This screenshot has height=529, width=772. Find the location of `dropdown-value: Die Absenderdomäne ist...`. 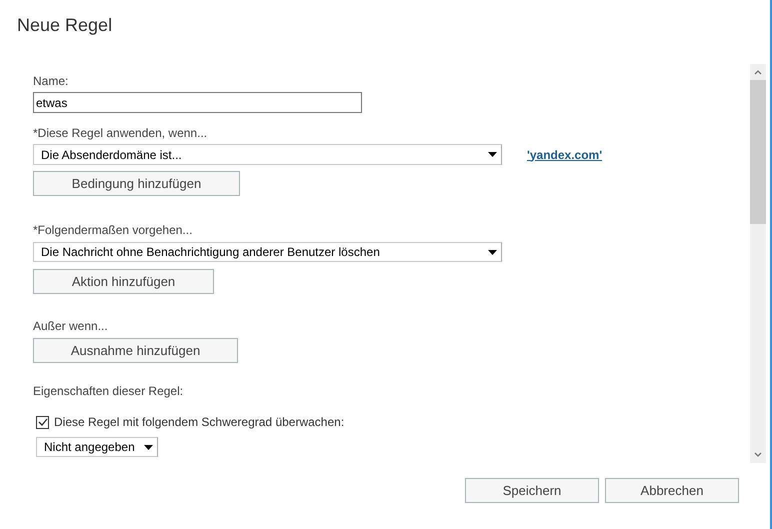

dropdown-value: Die Absenderdomäne ist... is located at coordinates (111, 155).